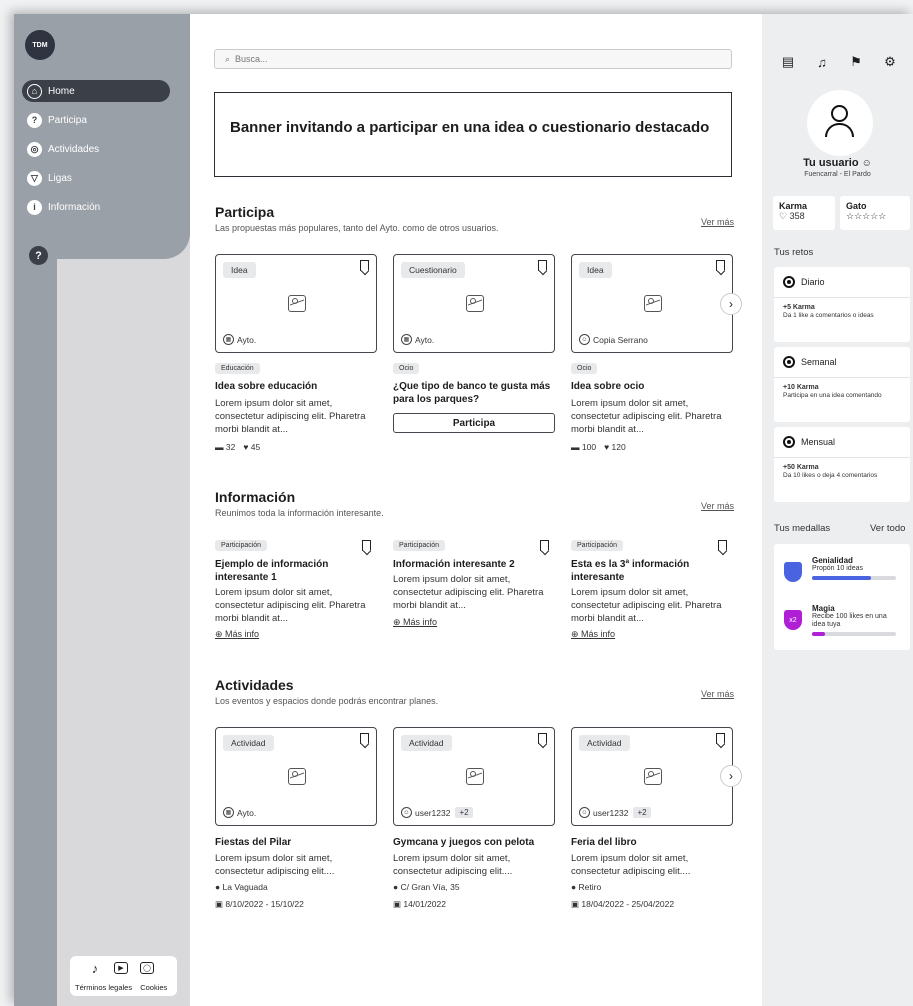  What do you see at coordinates (652, 303) in the screenshot?
I see `participa-card: Idea ☺ Copia Serrano` at bounding box center [652, 303].